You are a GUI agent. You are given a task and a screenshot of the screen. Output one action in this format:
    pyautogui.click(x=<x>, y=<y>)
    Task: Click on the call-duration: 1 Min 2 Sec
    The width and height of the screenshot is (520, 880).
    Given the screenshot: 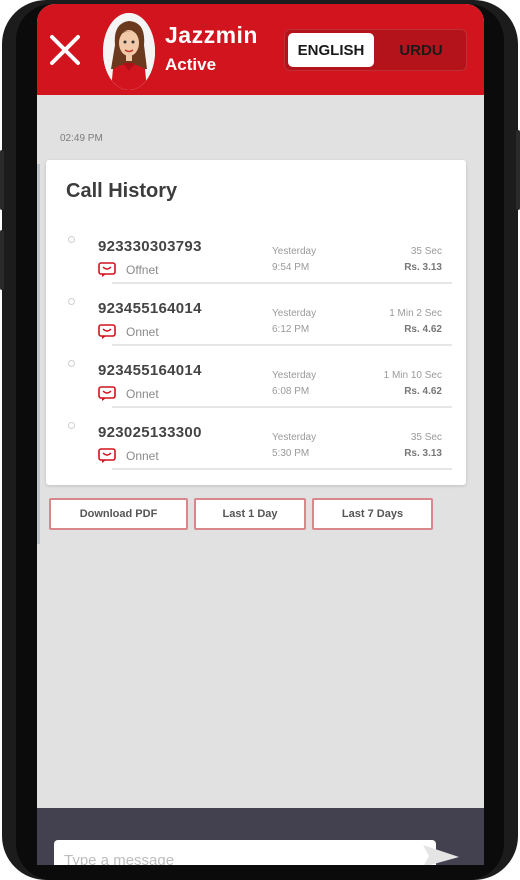 What is the action you would take?
    pyautogui.click(x=415, y=313)
    